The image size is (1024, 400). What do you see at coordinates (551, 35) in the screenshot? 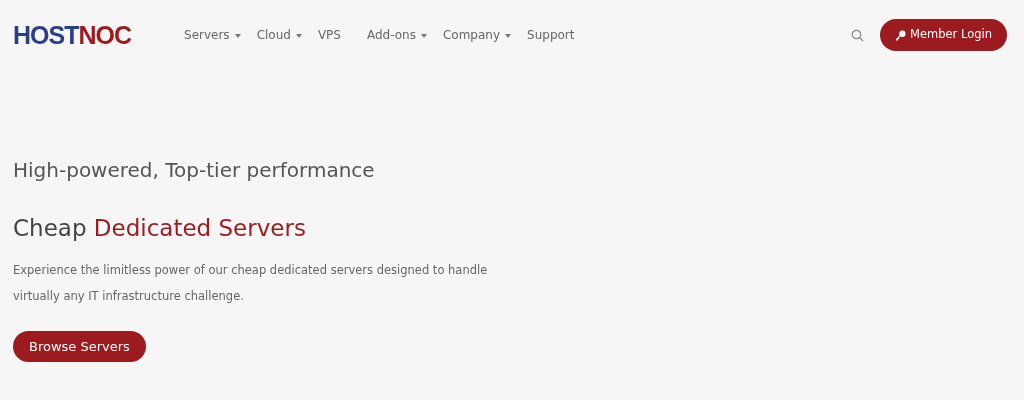
I see `nav-link: Support` at bounding box center [551, 35].